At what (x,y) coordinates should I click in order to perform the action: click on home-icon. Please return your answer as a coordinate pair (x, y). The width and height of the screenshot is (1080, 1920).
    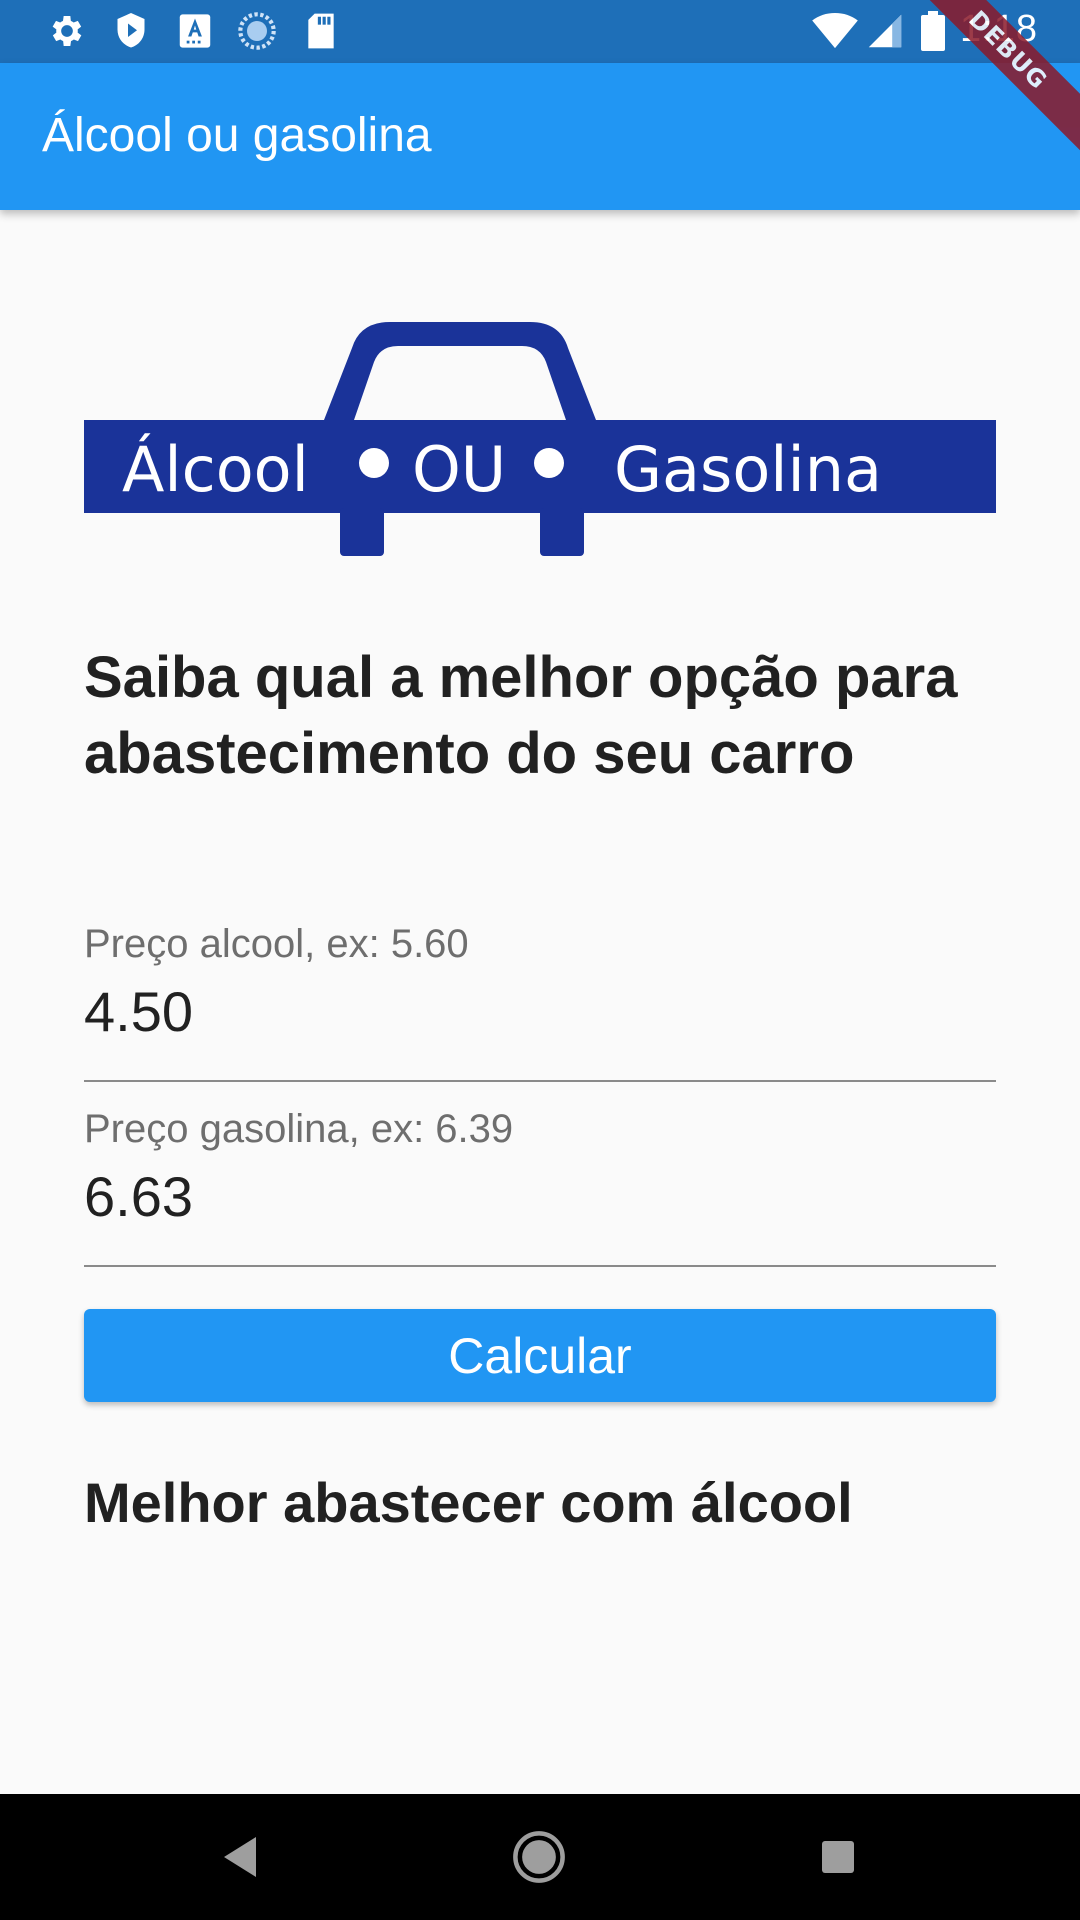
    Looking at the image, I should click on (539, 1857).